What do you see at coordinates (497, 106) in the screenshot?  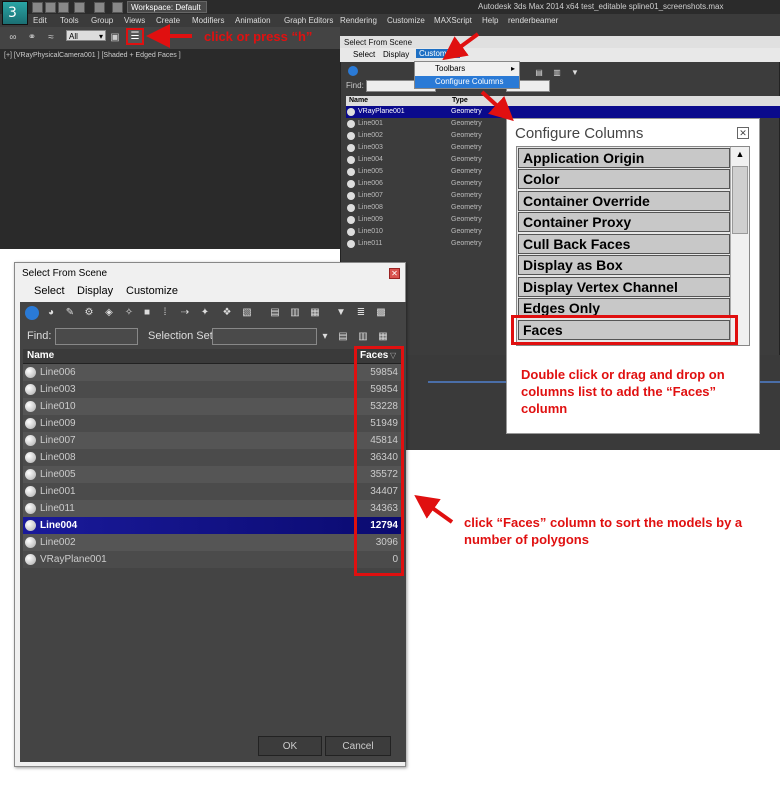 I see `arrow-to-configure-columns` at bounding box center [497, 106].